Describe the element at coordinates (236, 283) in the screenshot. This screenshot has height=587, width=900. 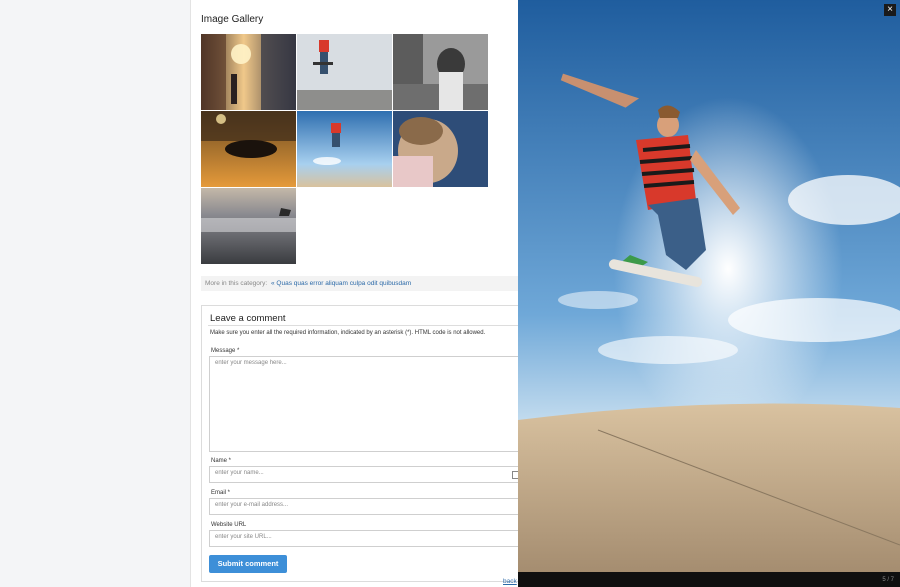
I see `more-in-category-label: More in this category:` at that location.